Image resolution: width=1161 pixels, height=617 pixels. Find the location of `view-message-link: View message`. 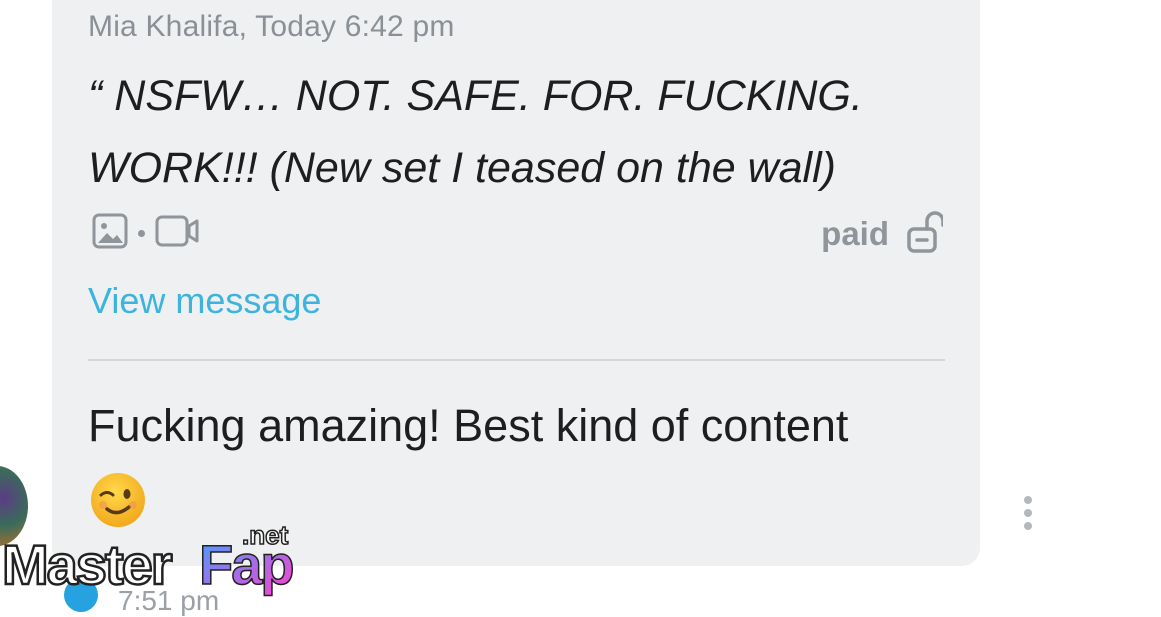

view-message-link: View message is located at coordinates (204, 301).